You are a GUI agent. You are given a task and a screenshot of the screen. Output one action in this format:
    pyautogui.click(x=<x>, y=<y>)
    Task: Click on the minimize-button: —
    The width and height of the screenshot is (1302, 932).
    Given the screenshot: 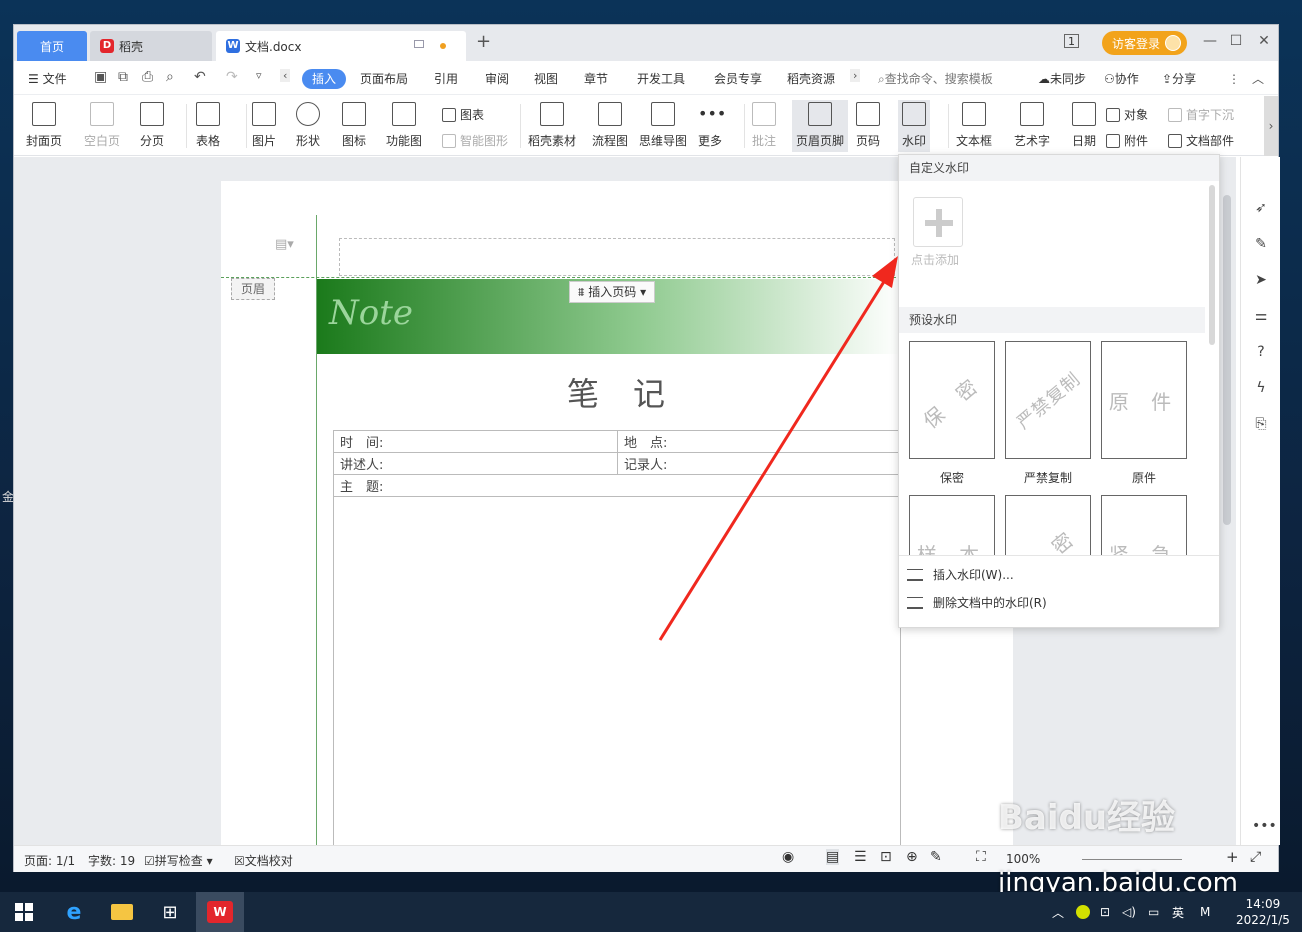 What is the action you would take?
    pyautogui.click(x=1210, y=41)
    